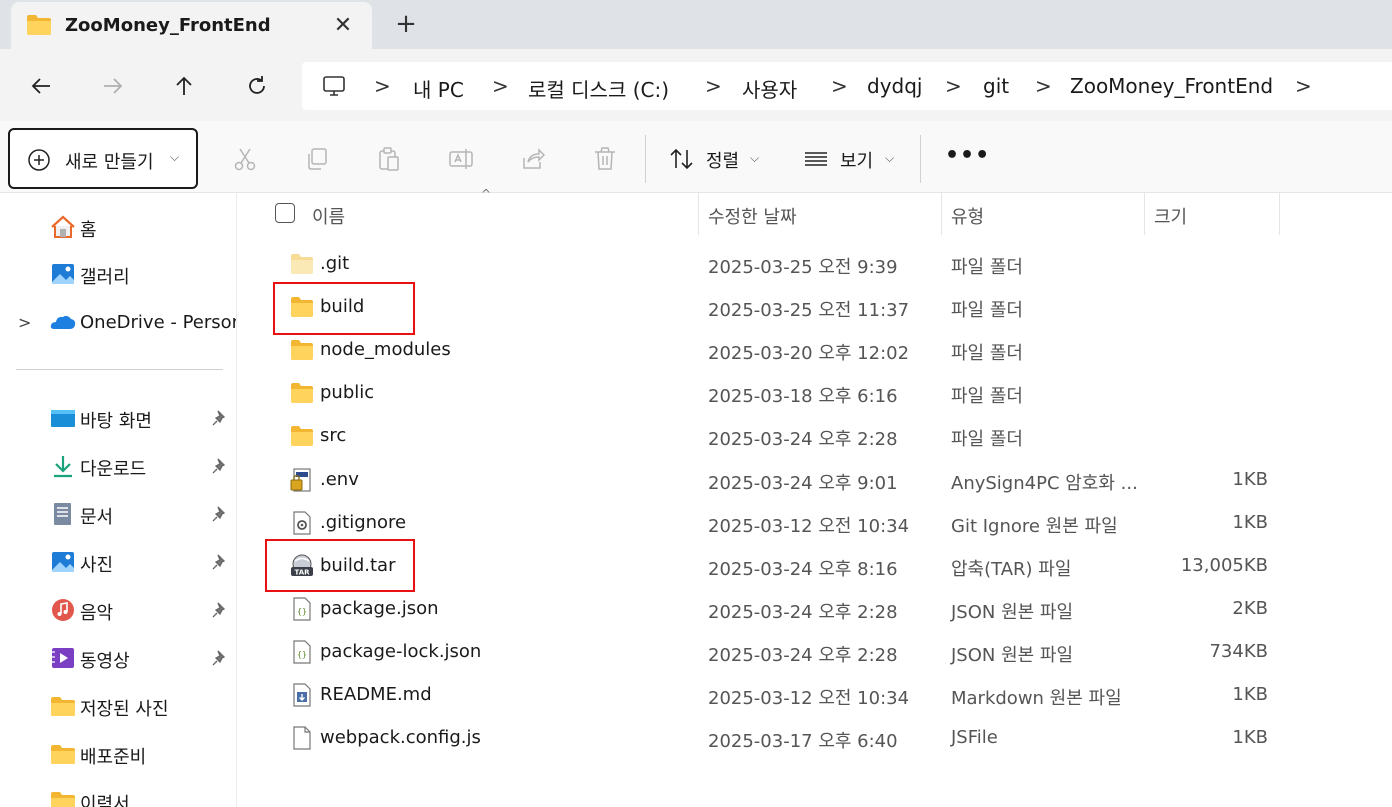 The height and width of the screenshot is (807, 1392). Describe the element at coordinates (334, 86) in the screenshot. I see `computer-icon` at that location.